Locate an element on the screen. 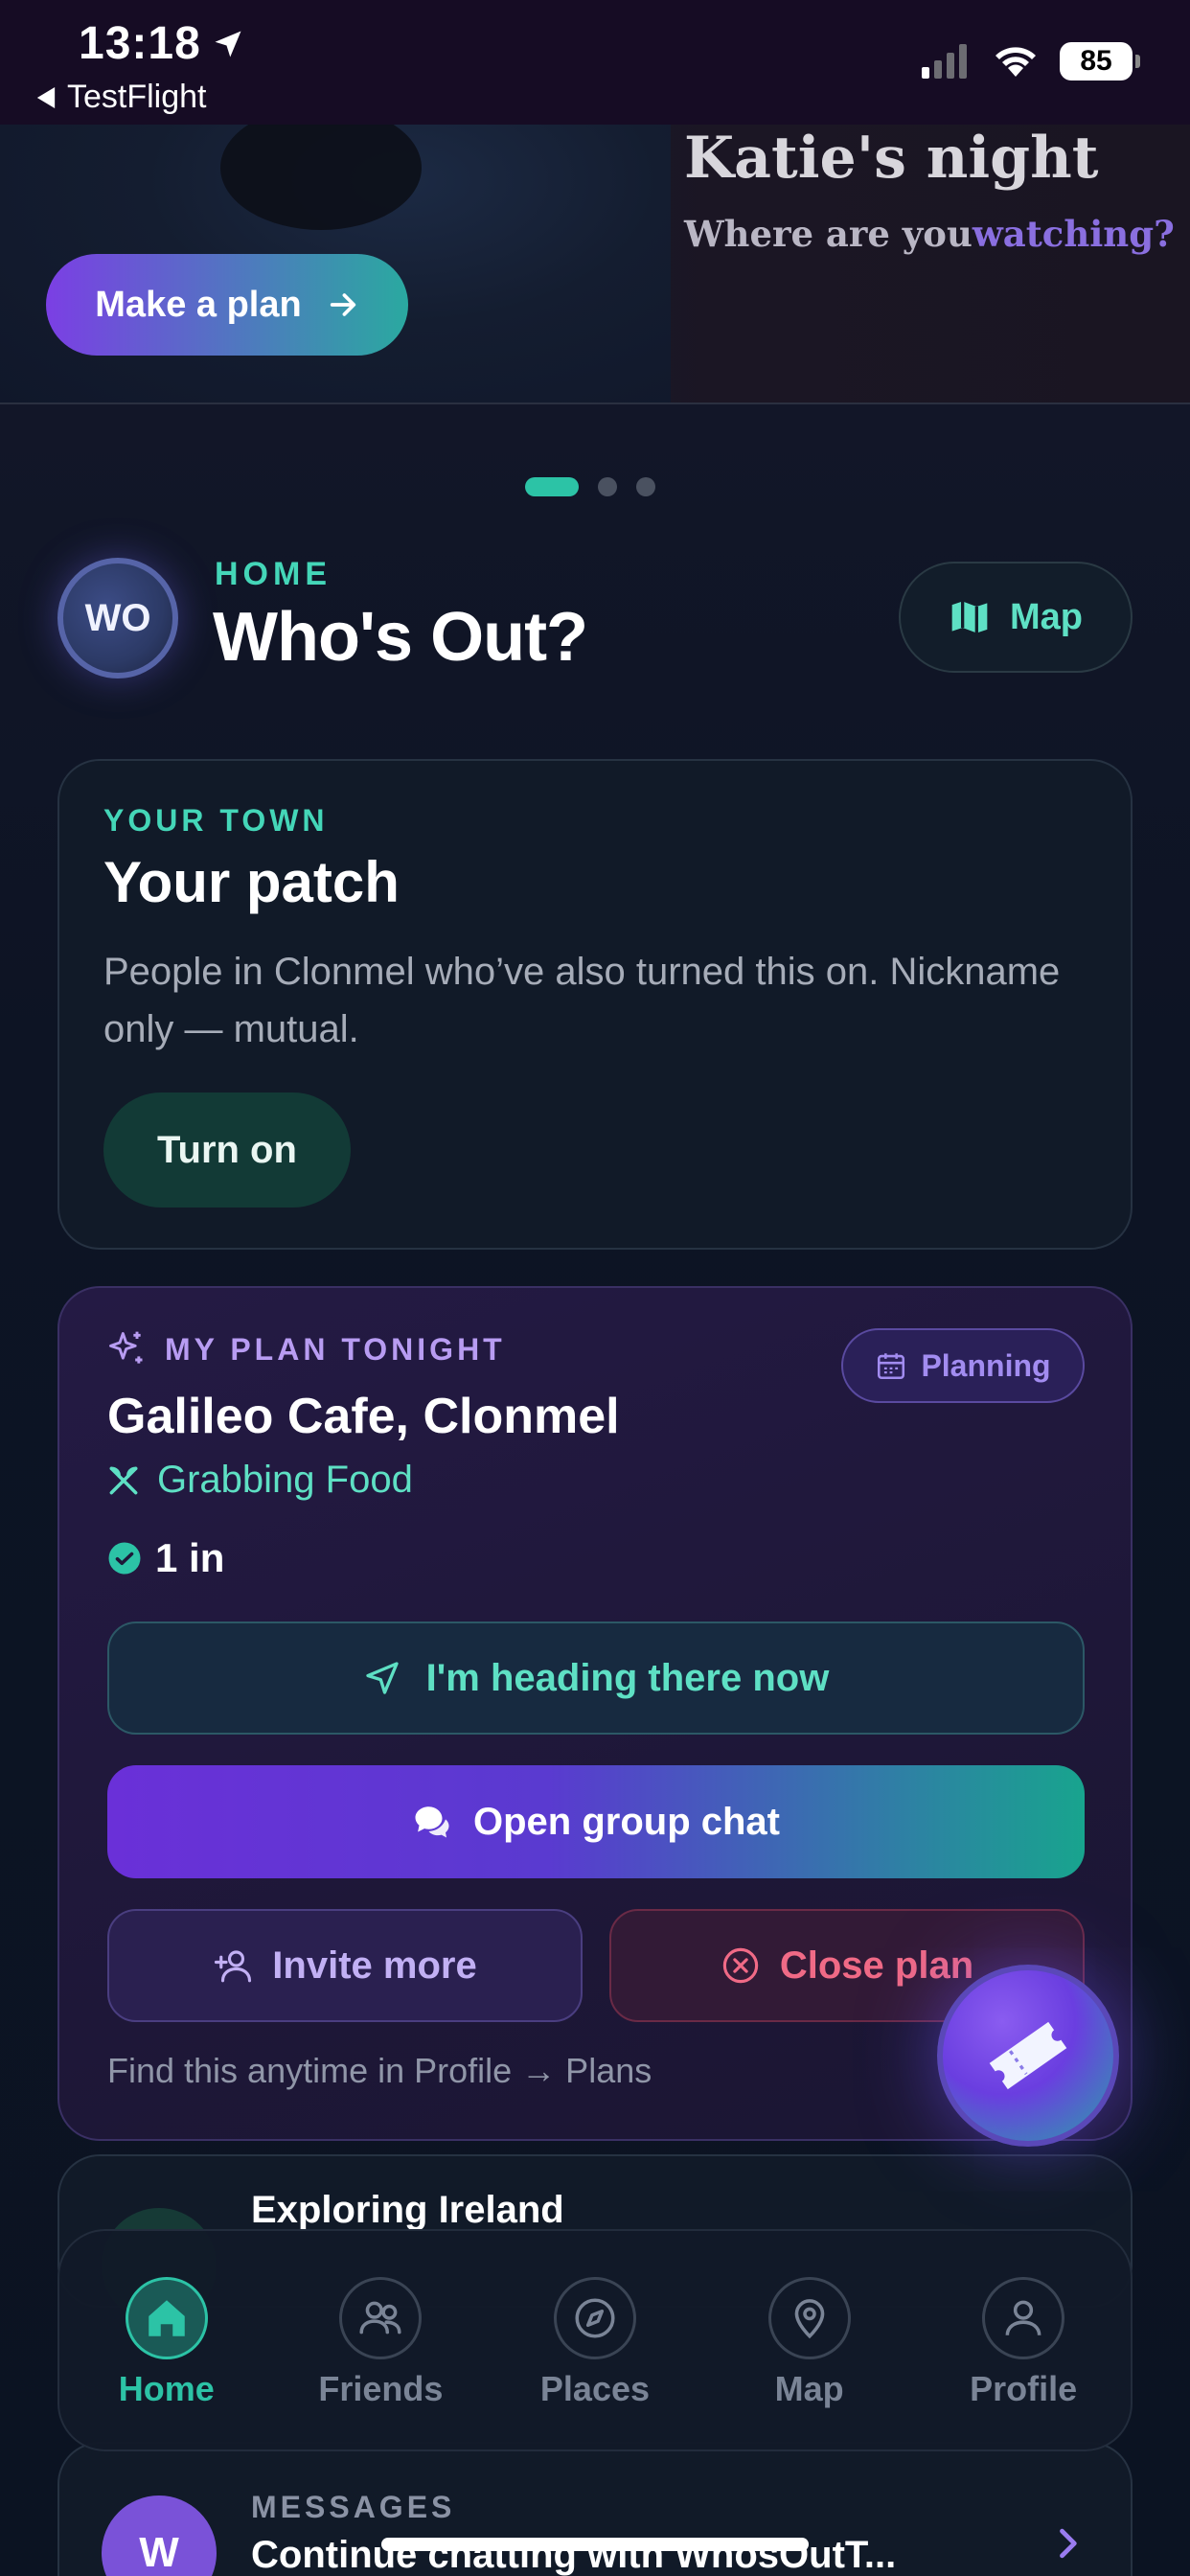 This screenshot has width=1190, height=2576. avatar-initial: W is located at coordinates (159, 2552).